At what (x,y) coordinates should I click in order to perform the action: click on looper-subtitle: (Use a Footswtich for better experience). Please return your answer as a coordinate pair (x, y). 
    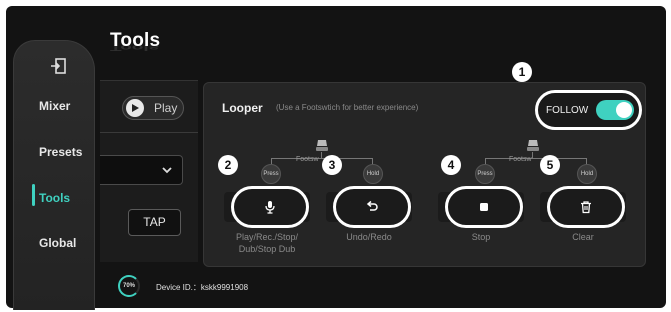
    Looking at the image, I should click on (347, 107).